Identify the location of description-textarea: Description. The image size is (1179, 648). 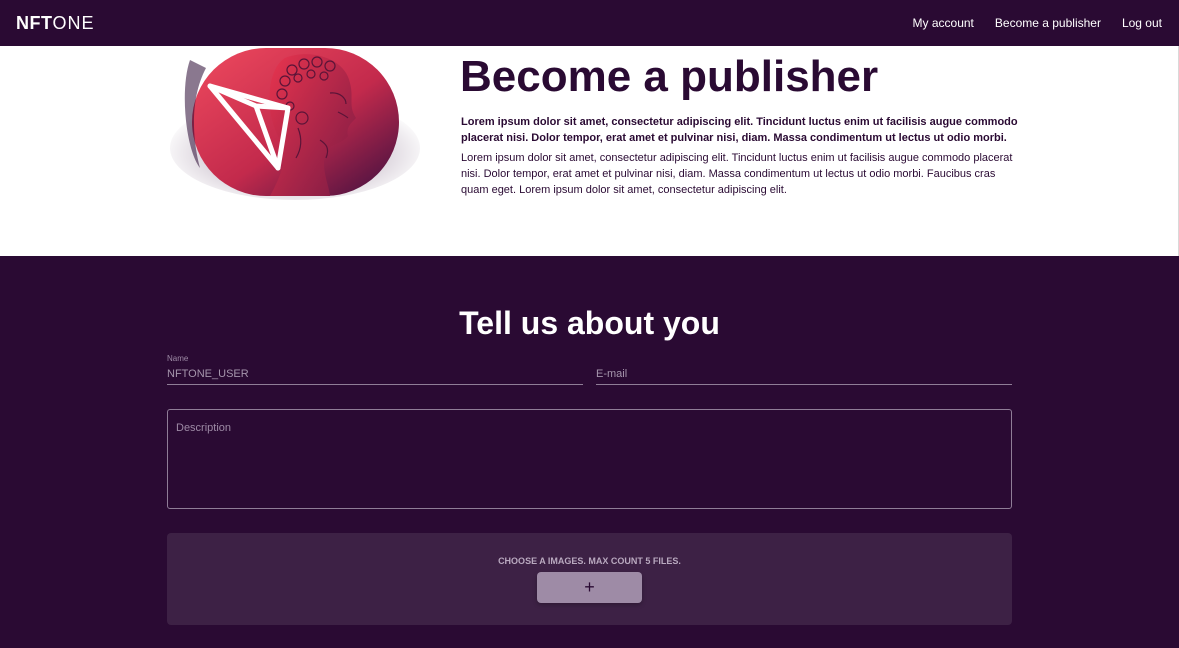
(589, 459).